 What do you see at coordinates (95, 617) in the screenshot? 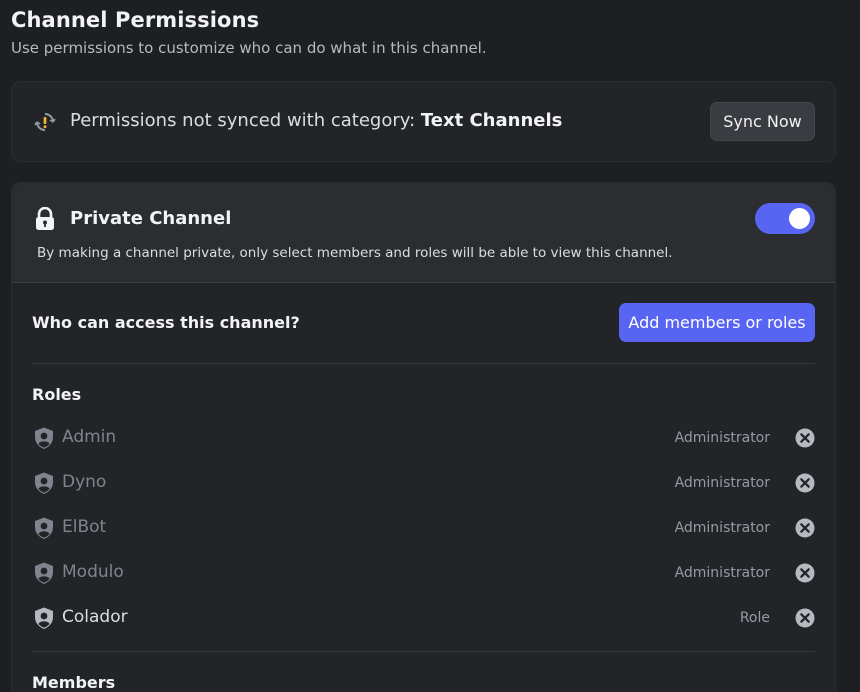
I see `role-name: Colador` at bounding box center [95, 617].